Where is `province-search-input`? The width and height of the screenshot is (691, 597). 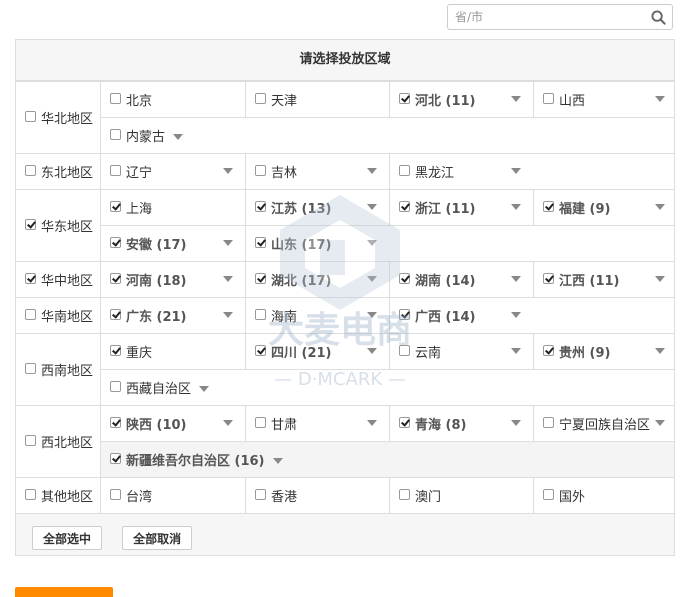 province-search-input is located at coordinates (550, 17).